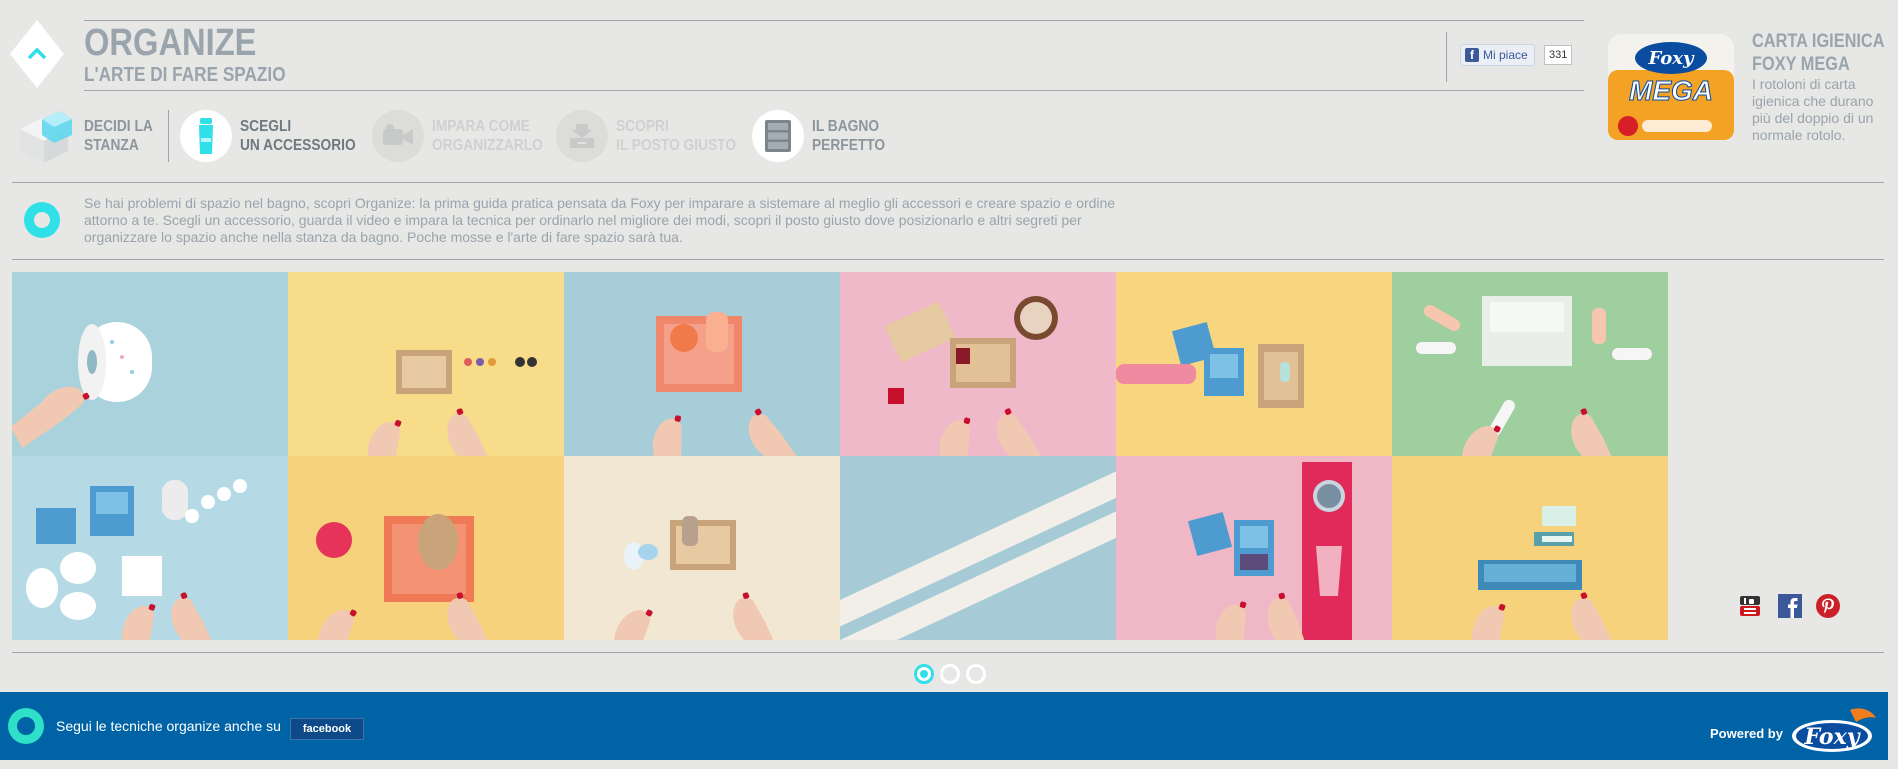 This screenshot has width=1898, height=769. Describe the element at coordinates (298, 145) in the screenshot. I see `step2-label-line2: UN ACCESSORIO` at that location.